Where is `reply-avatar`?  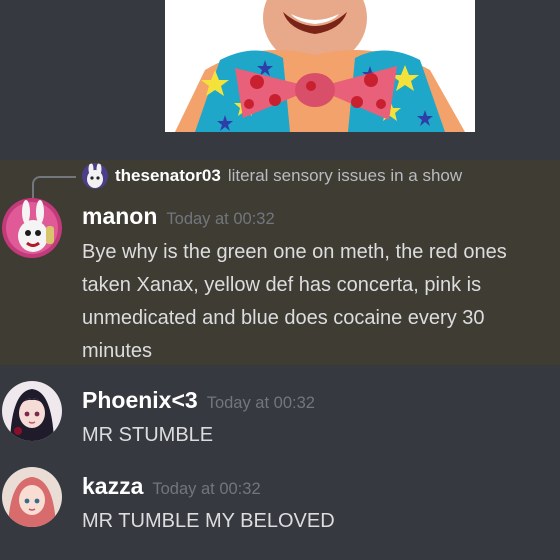 reply-avatar is located at coordinates (95, 176).